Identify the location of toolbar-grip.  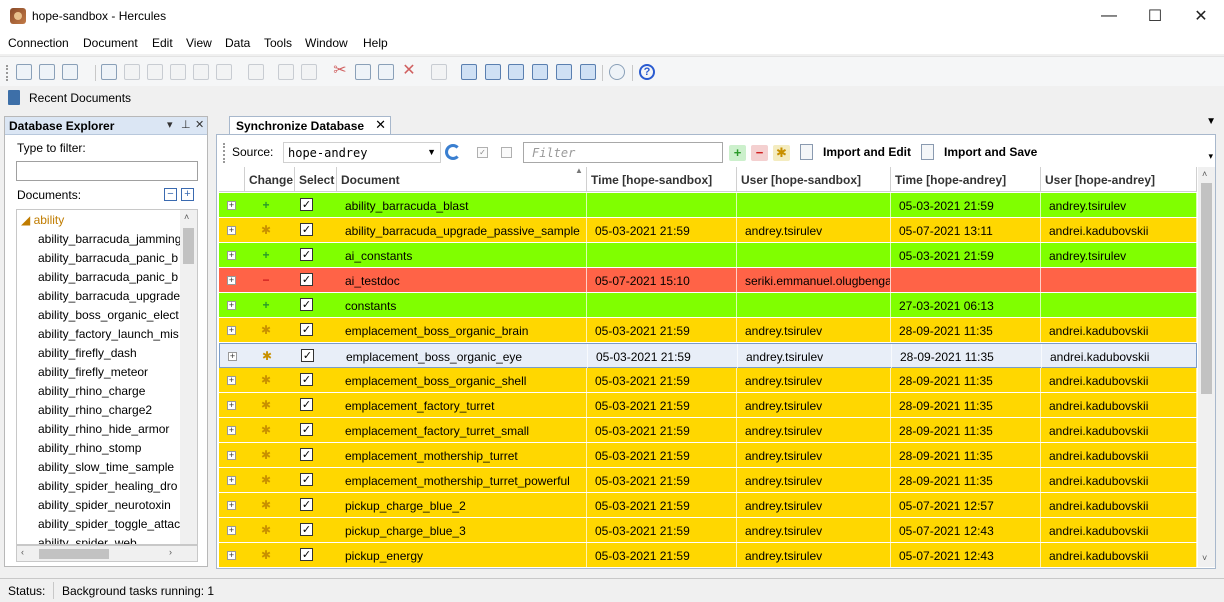
(224, 153).